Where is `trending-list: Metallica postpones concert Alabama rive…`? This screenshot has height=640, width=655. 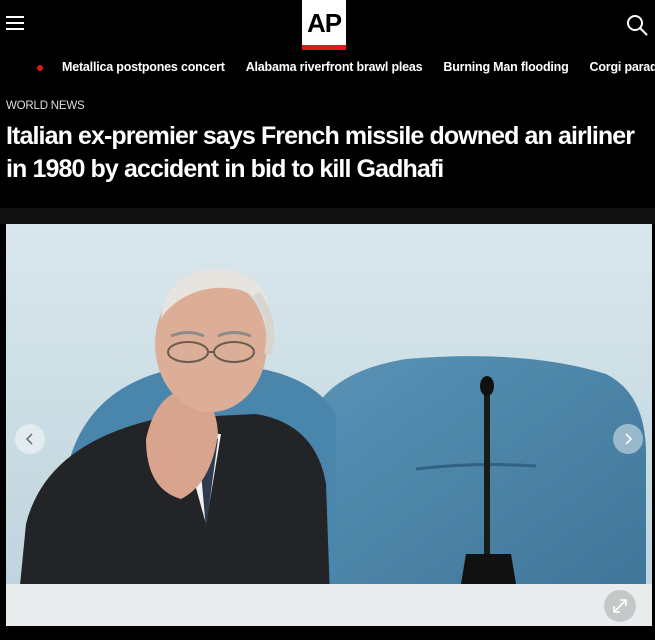 trending-list: Metallica postpones concert Alabama rive… is located at coordinates (358, 67).